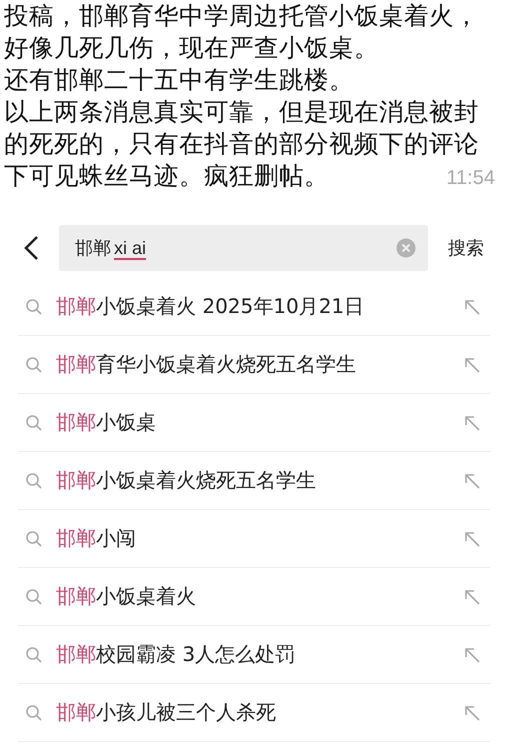 The height and width of the screenshot is (745, 507). Describe the element at coordinates (241, 16) in the screenshot. I see `message-line: 投稿，邯郸育华中学周边托管小饭桌着火，` at that location.